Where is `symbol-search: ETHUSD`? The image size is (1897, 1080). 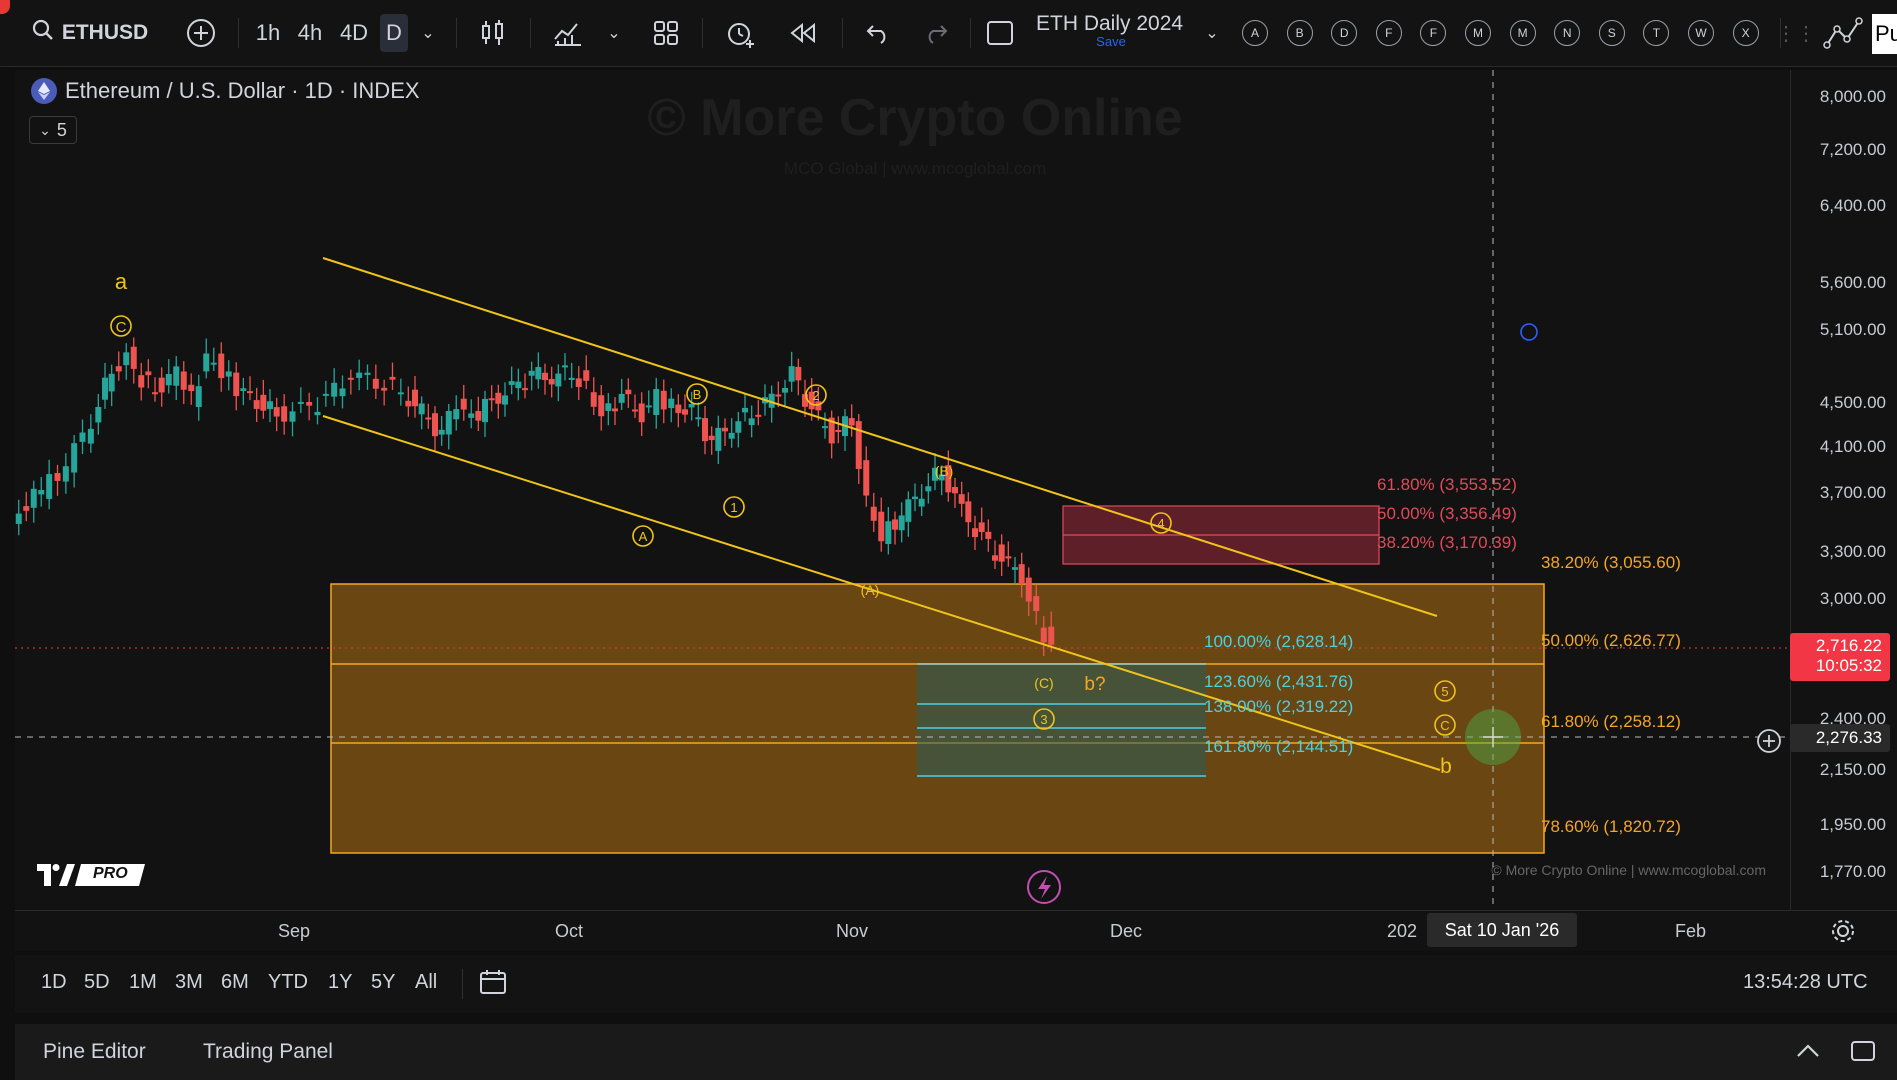
symbol-search: ETHUSD is located at coordinates (90, 33).